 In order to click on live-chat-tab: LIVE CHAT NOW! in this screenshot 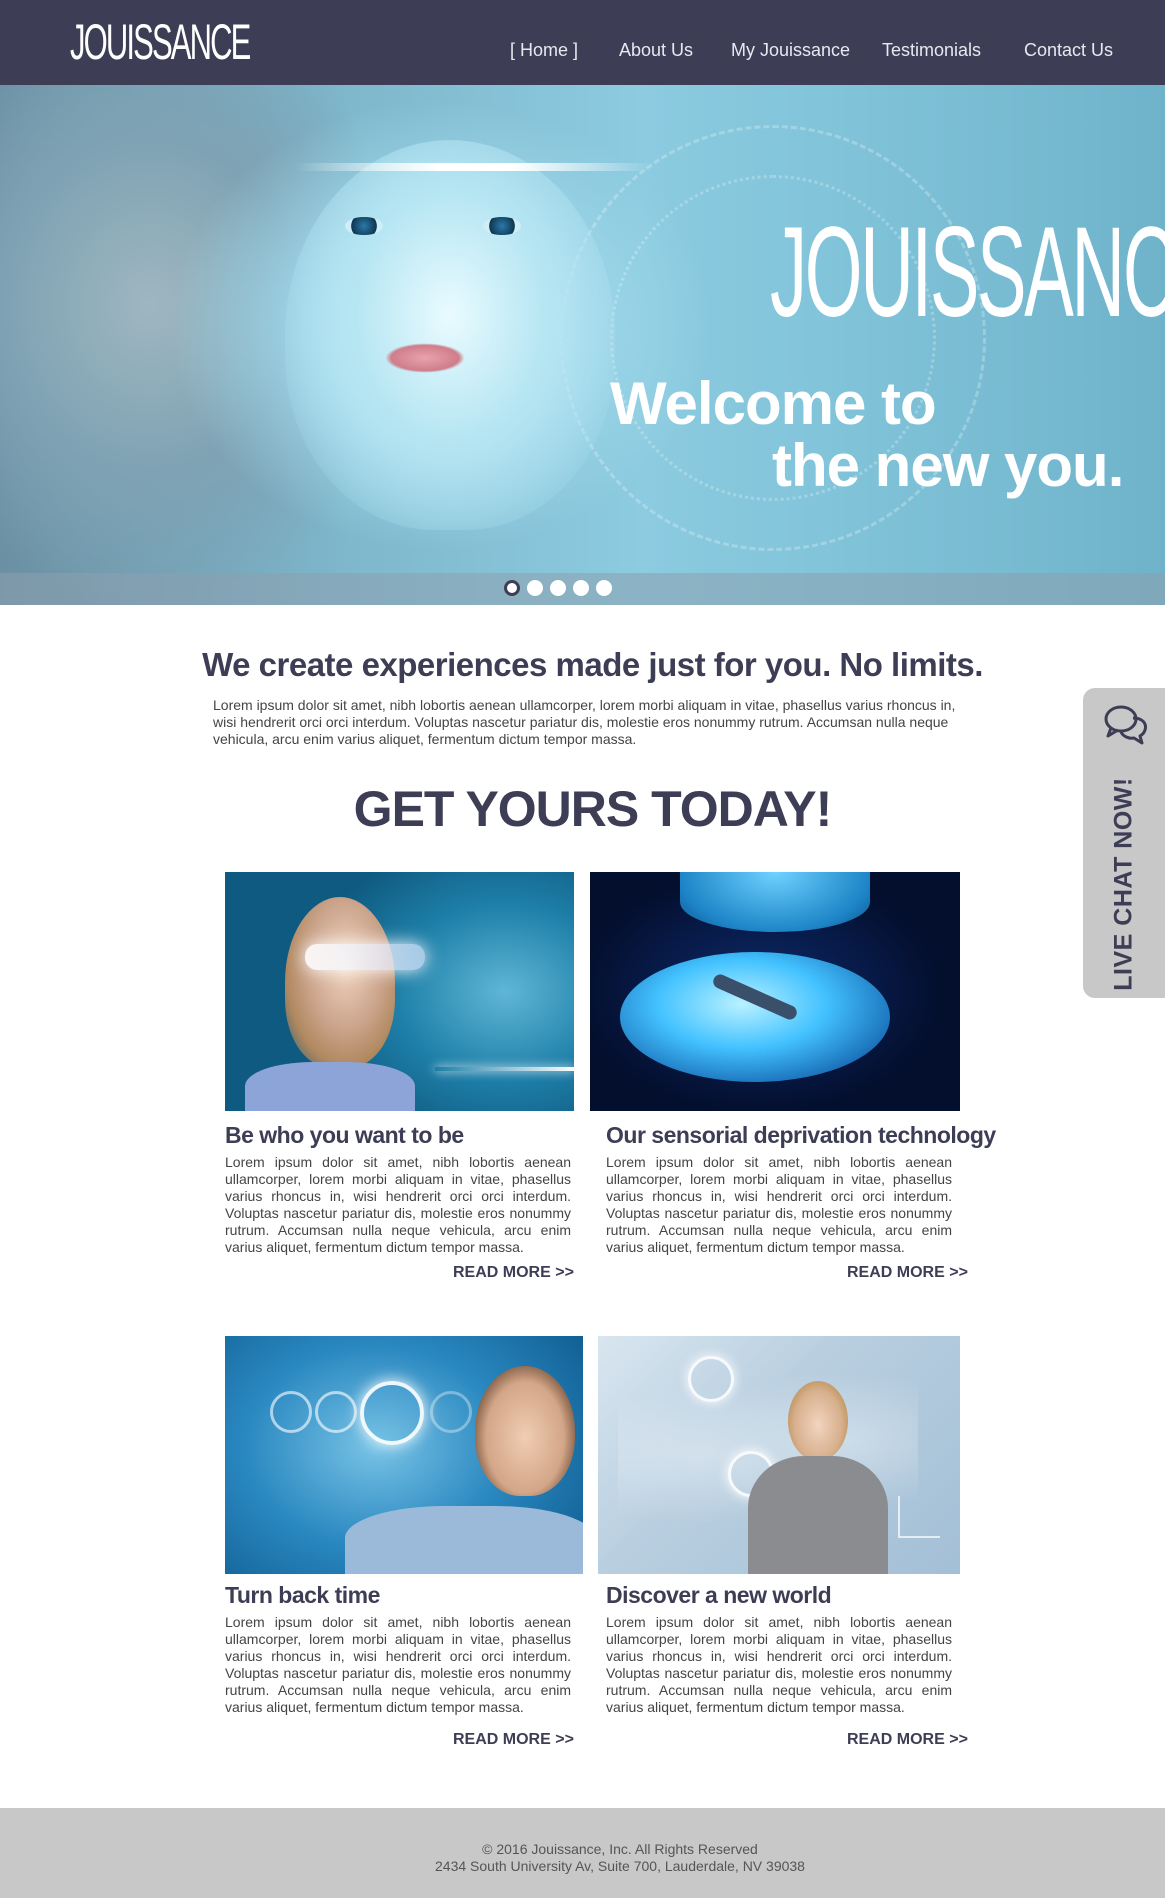, I will do `click(1124, 843)`.